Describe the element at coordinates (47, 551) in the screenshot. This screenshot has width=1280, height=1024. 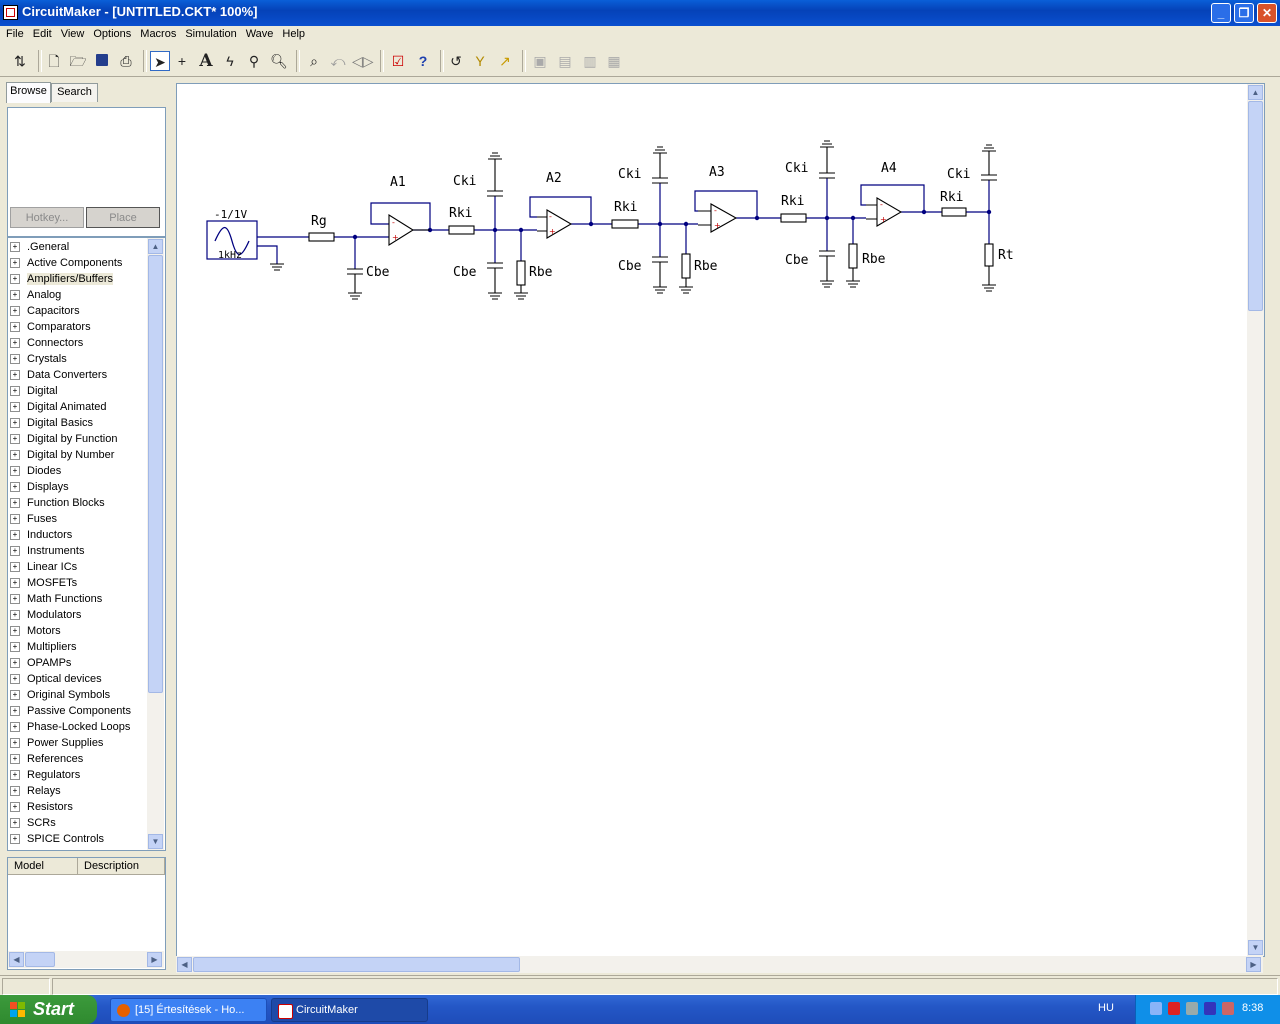
I see `category-item: + Instruments` at that location.